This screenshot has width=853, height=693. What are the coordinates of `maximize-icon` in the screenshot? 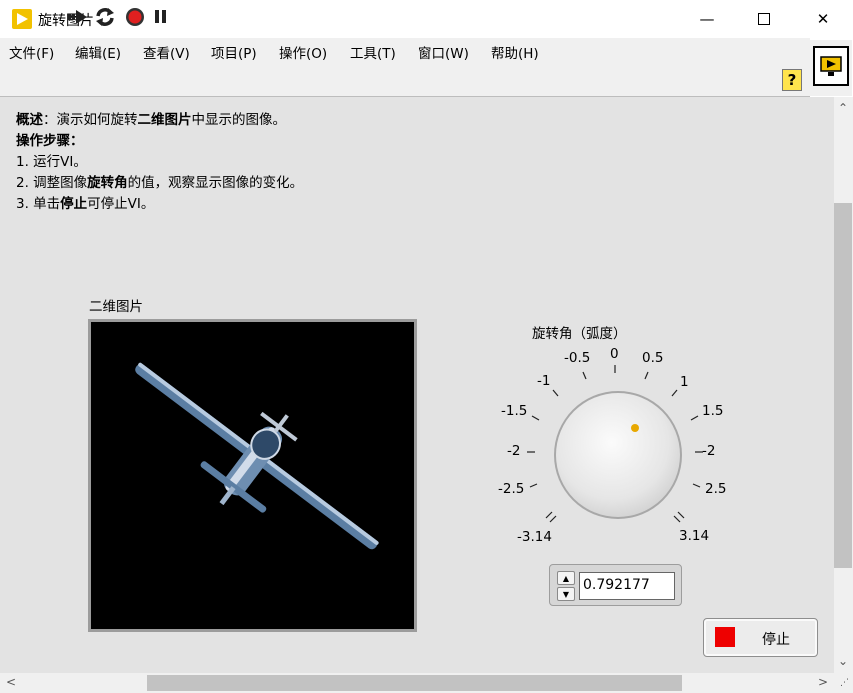 It's located at (764, 19).